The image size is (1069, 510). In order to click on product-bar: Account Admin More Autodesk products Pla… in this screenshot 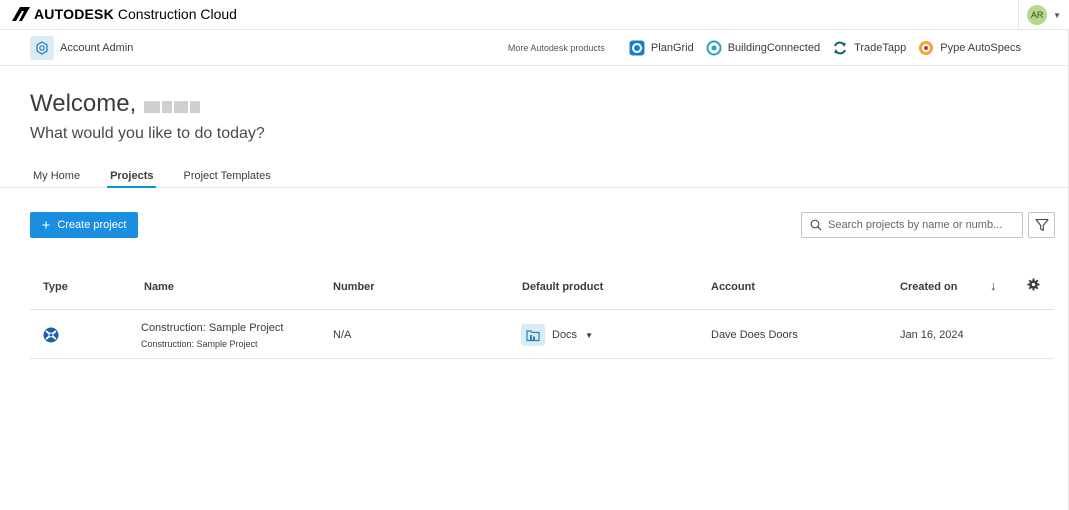, I will do `click(534, 48)`.